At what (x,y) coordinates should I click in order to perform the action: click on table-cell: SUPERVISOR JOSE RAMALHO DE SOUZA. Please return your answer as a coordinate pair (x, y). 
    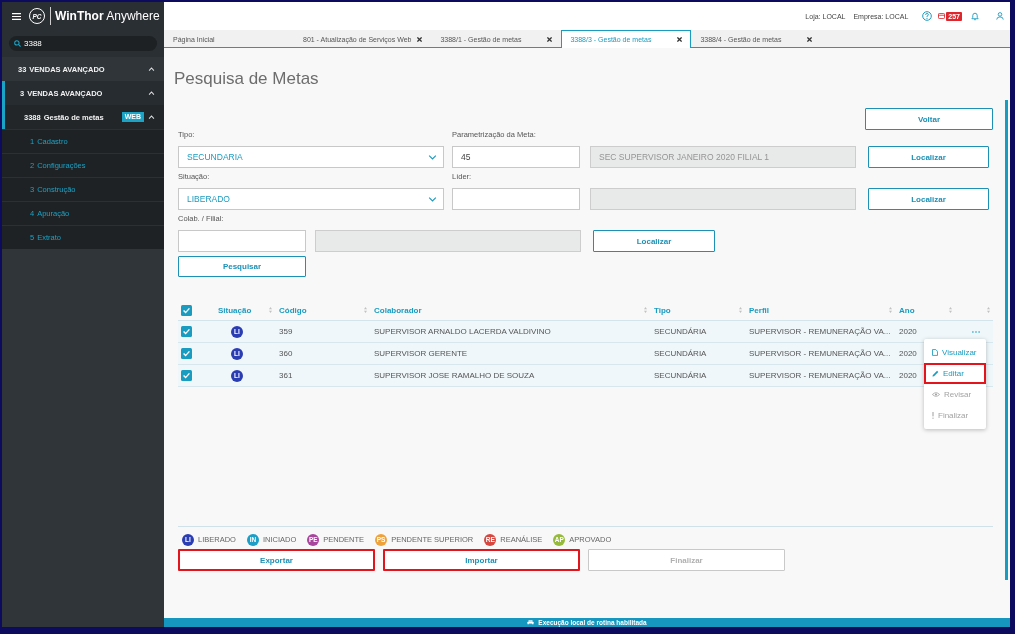
    Looking at the image, I should click on (454, 375).